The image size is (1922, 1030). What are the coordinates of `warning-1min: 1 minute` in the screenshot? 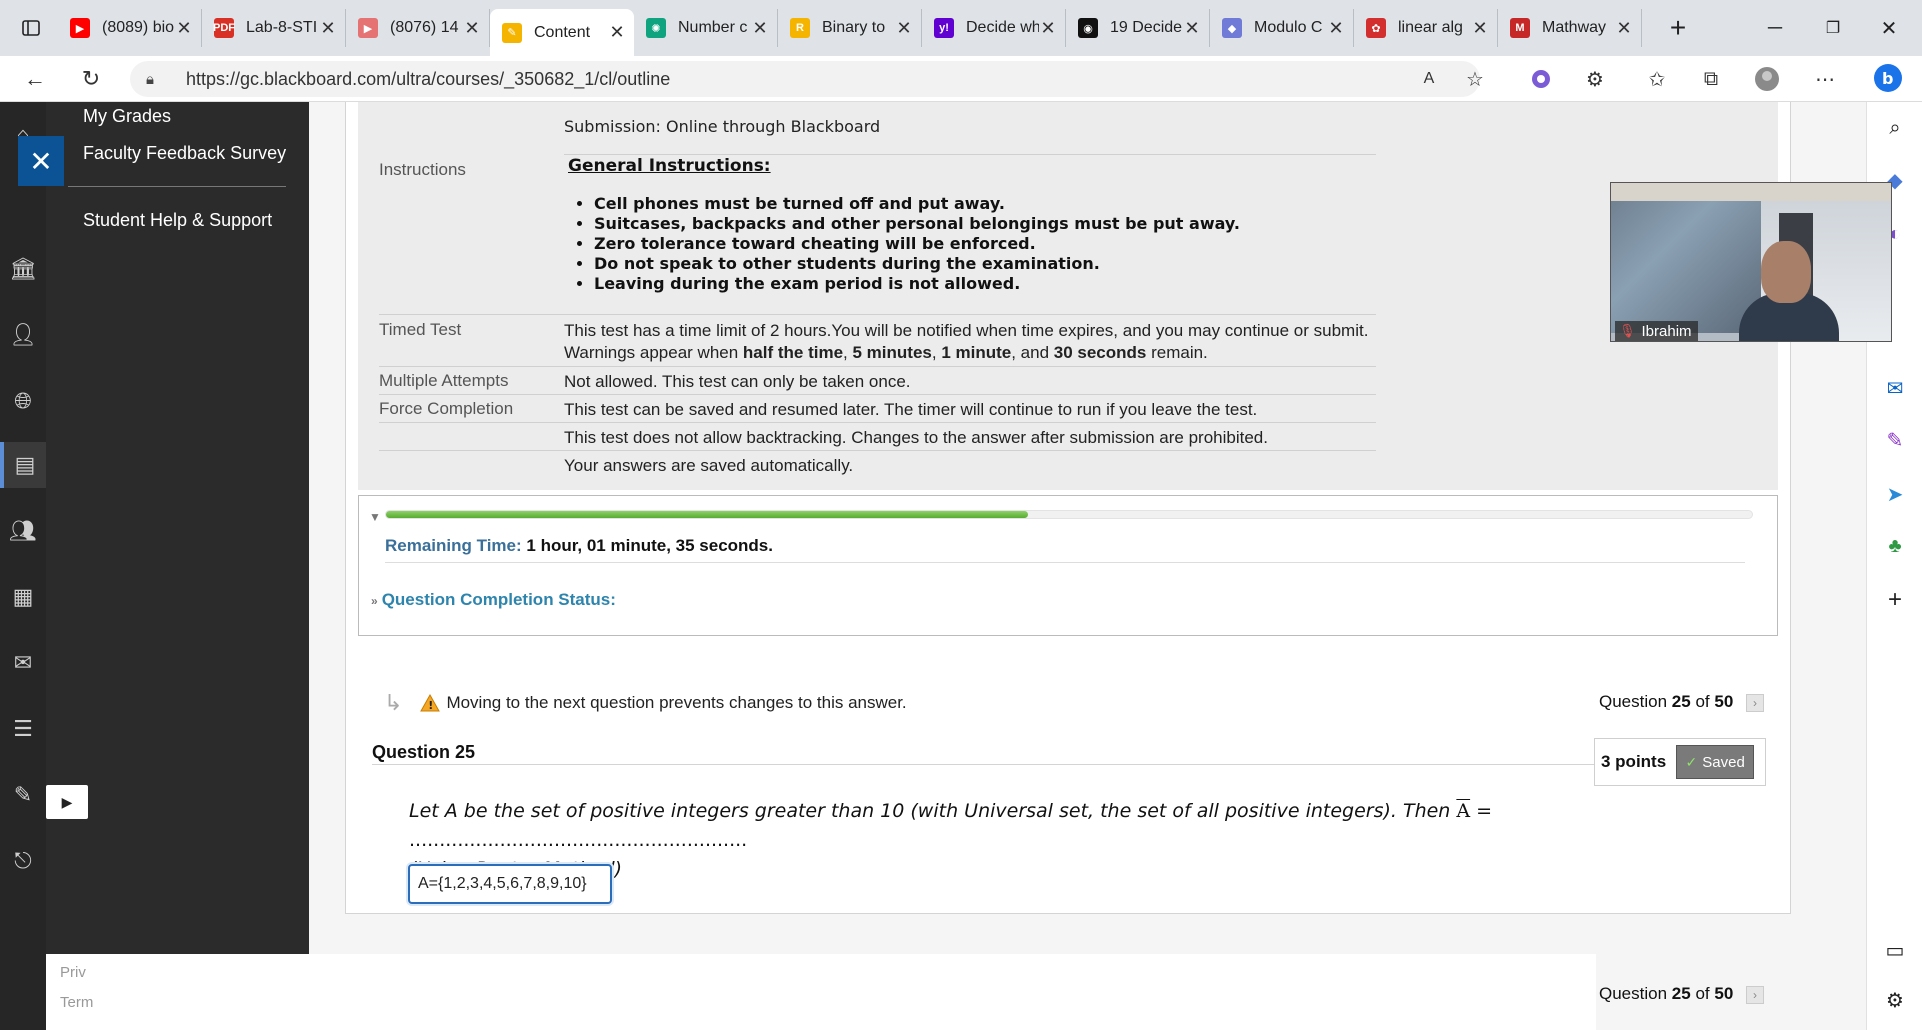 It's located at (976, 352).